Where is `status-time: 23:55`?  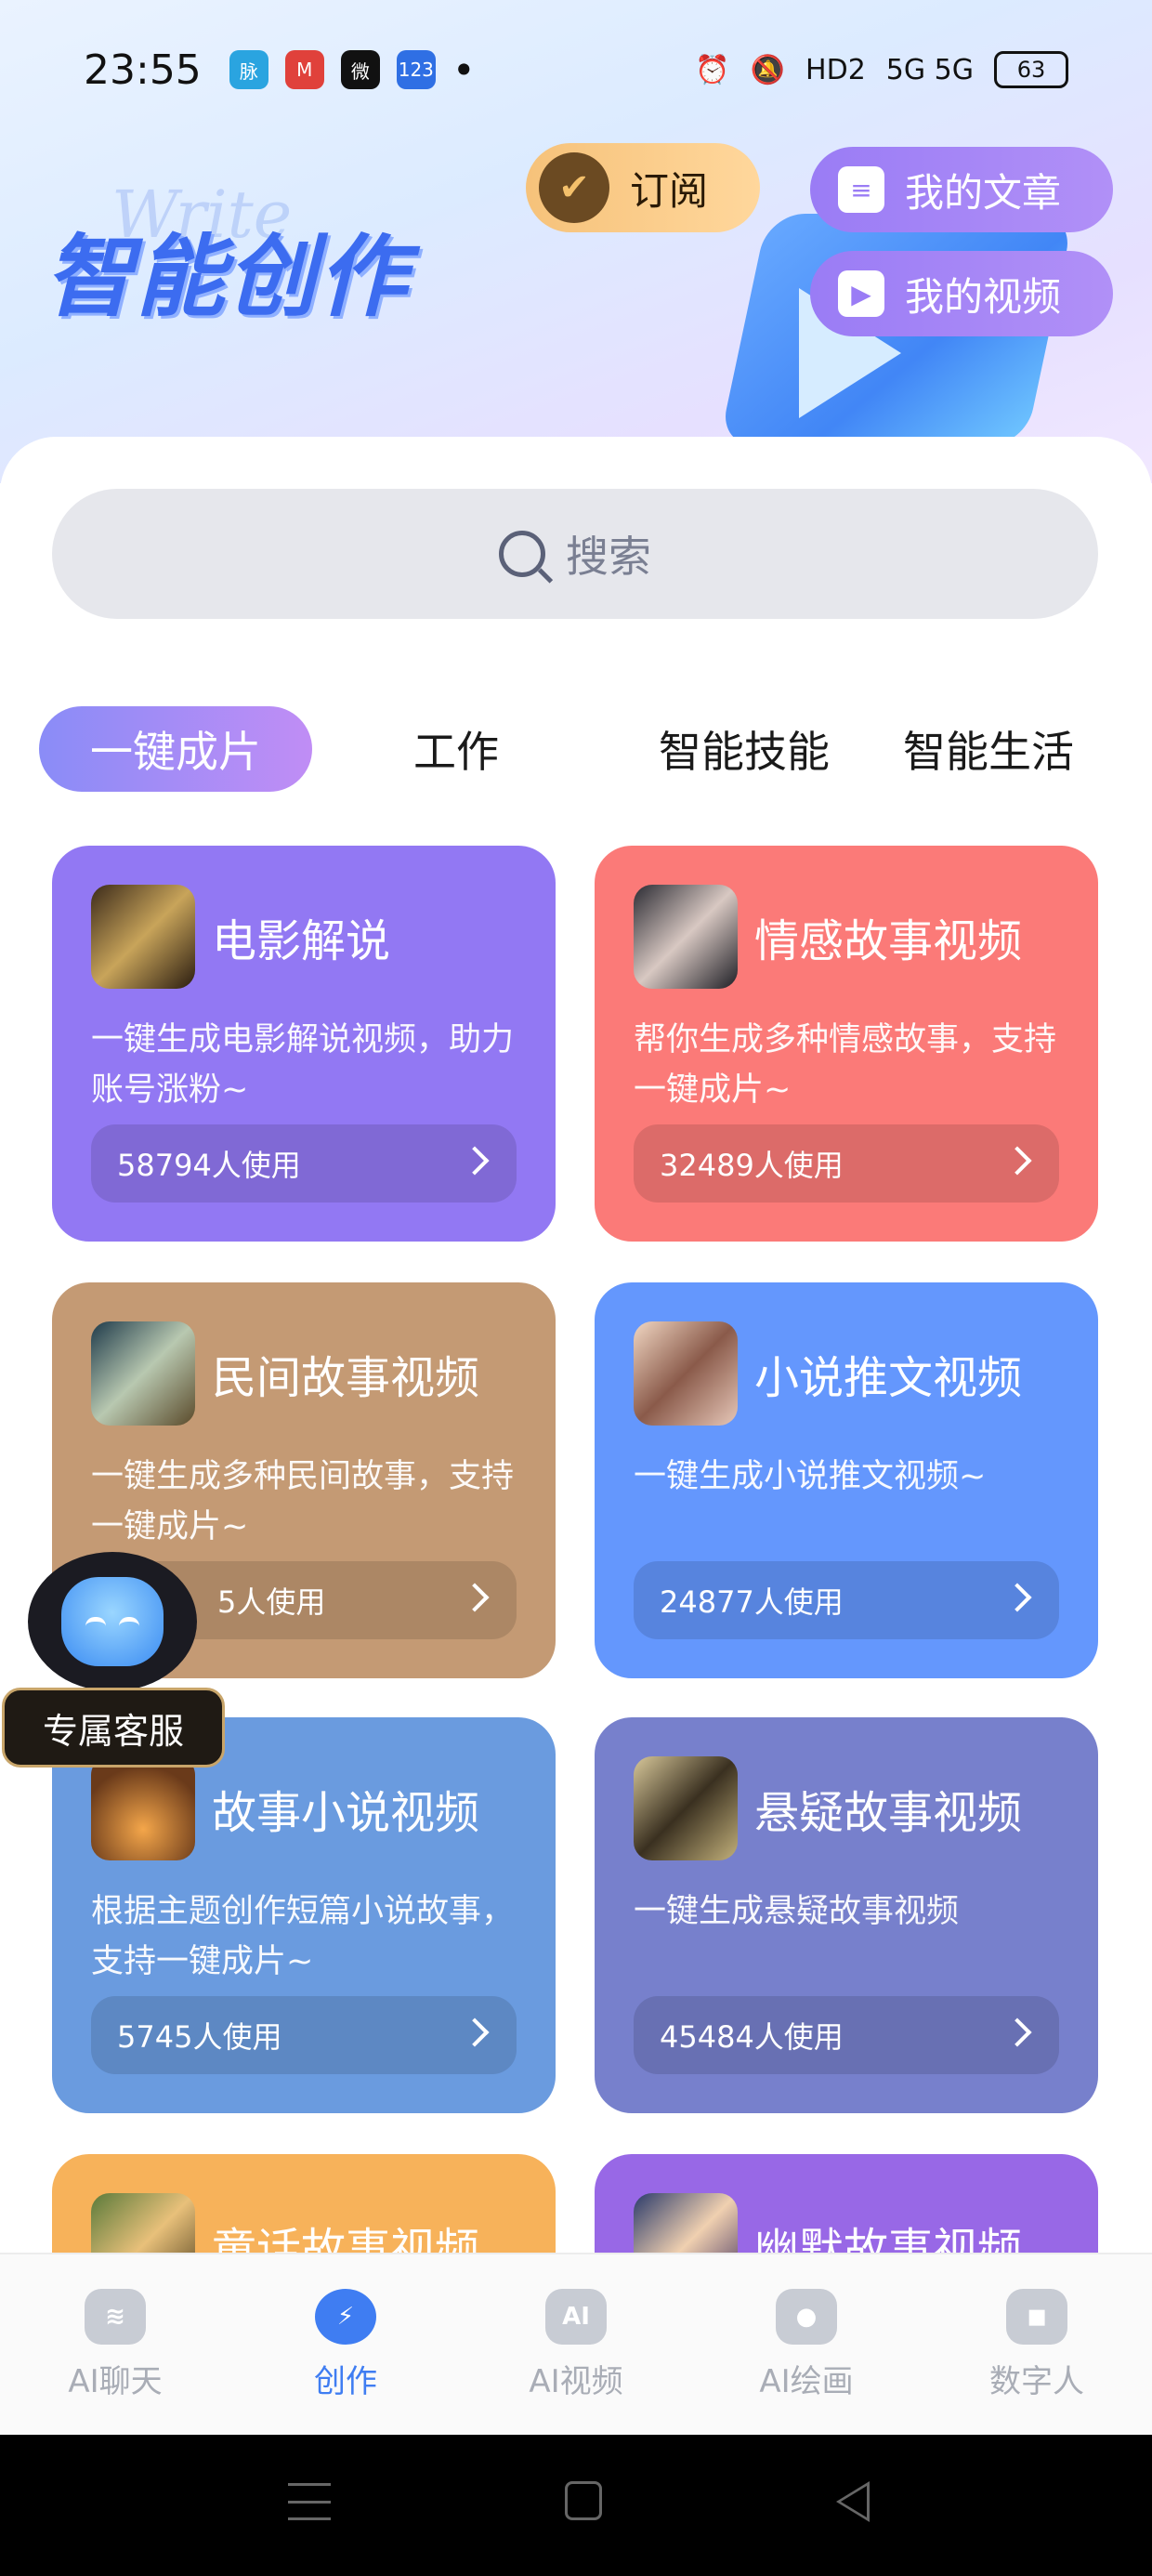
status-time: 23:55 is located at coordinates (143, 70).